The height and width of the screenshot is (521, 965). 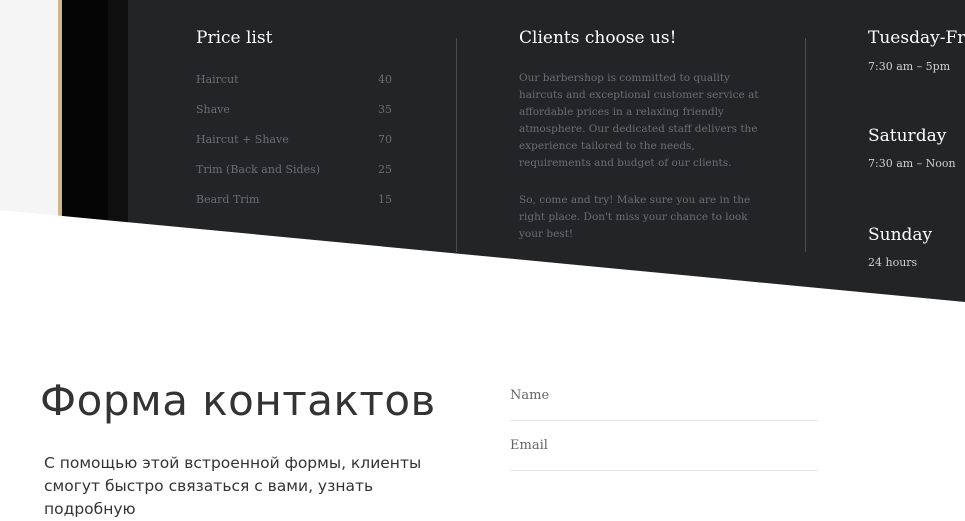 What do you see at coordinates (893, 262) in the screenshot?
I see `hours-time: 24 hours` at bounding box center [893, 262].